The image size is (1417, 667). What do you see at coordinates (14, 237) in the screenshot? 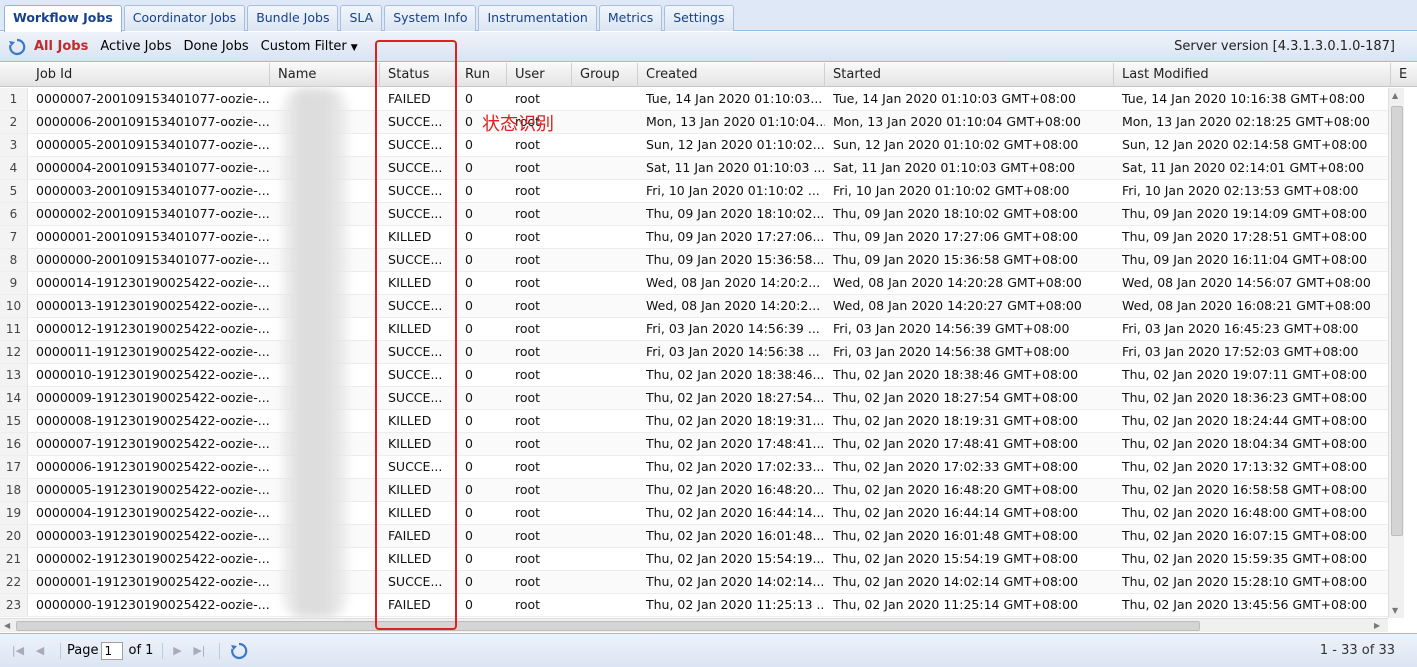
I see `row-number: 7` at bounding box center [14, 237].